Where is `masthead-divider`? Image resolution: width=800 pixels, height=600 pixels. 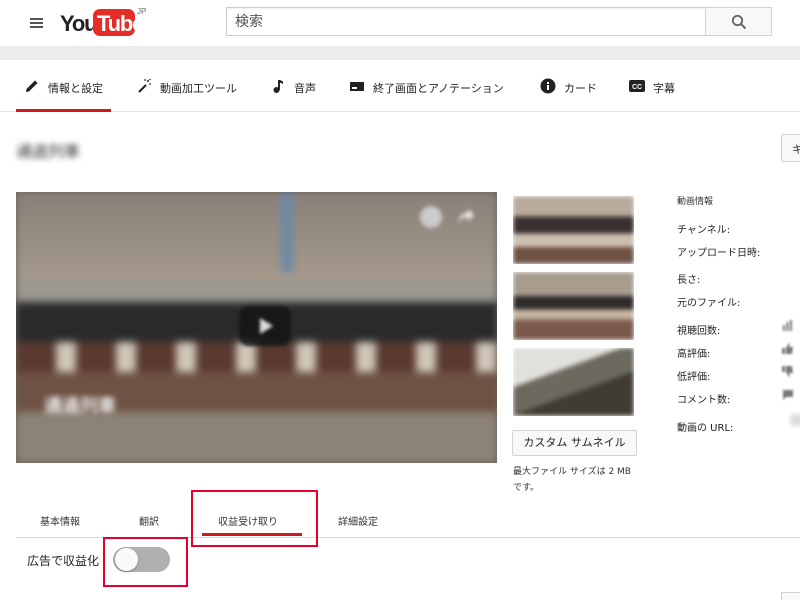 masthead-divider is located at coordinates (400, 53).